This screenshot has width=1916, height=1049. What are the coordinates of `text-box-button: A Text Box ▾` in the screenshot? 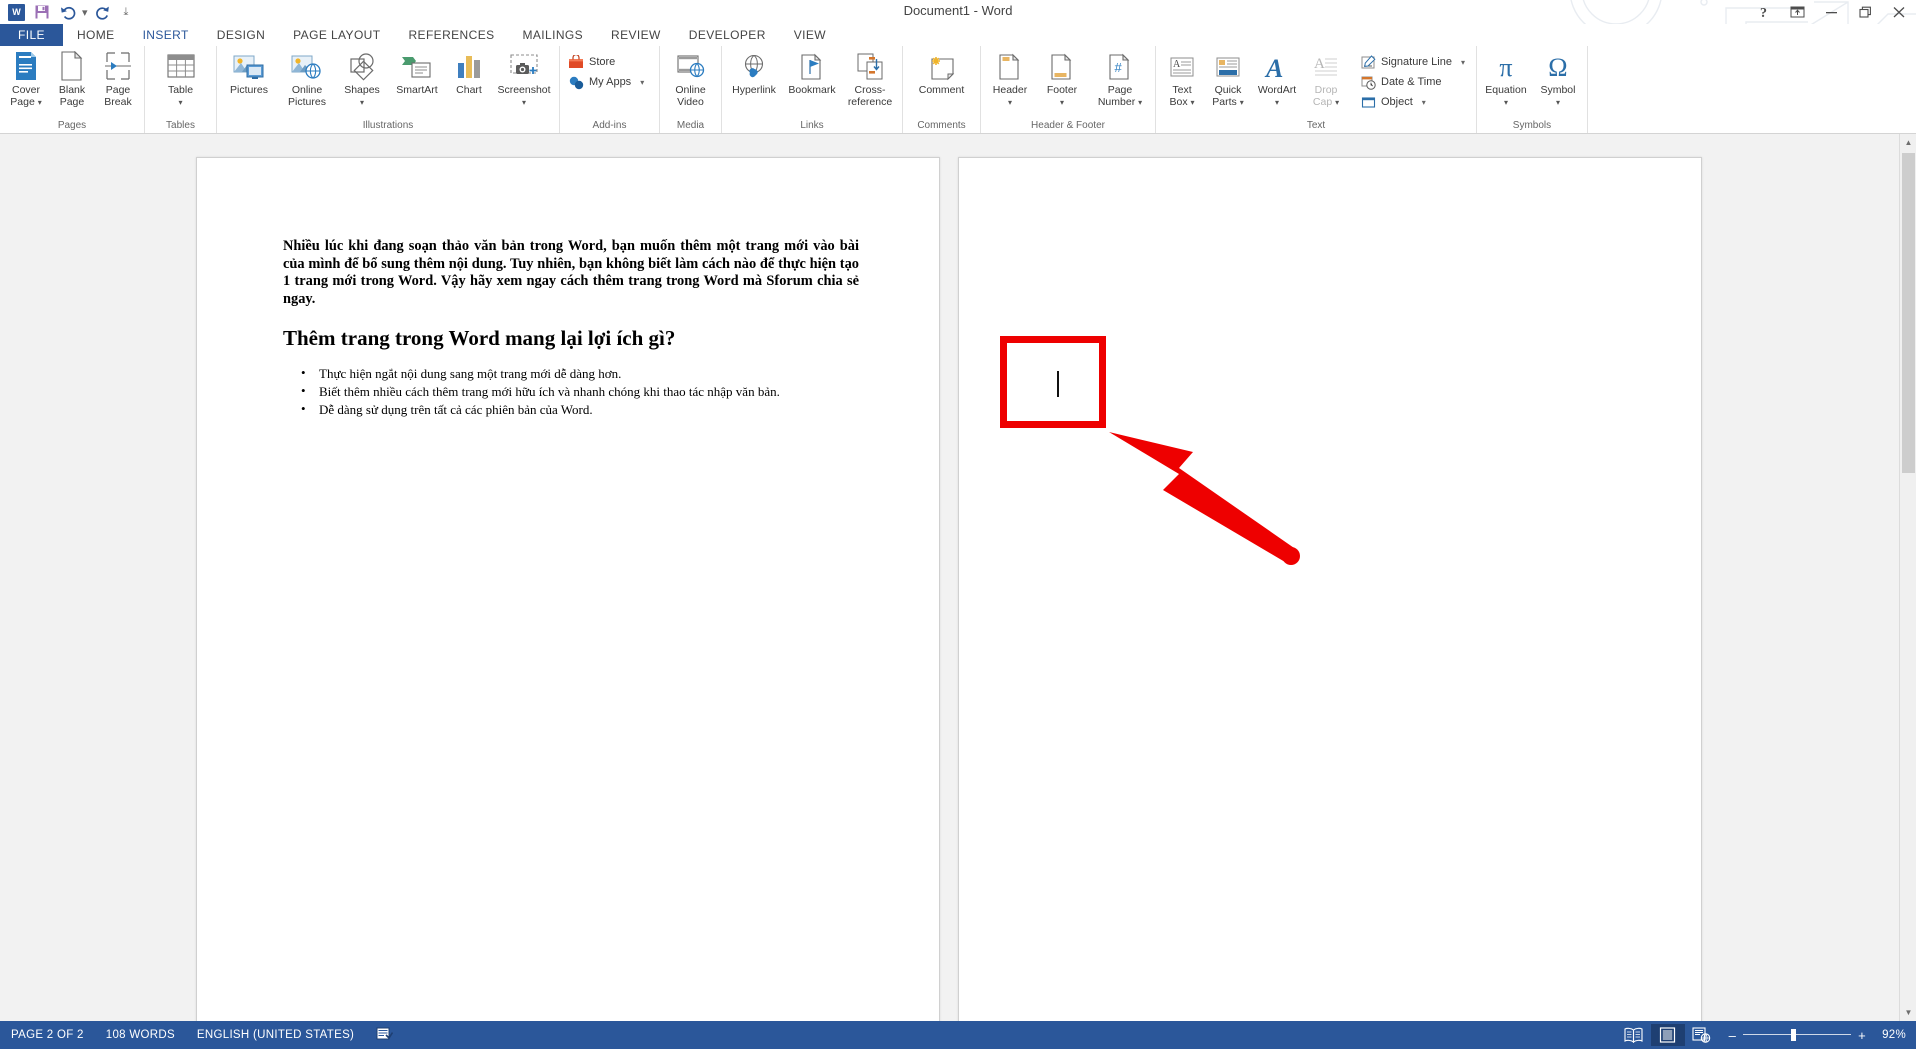 It's located at (1182, 78).